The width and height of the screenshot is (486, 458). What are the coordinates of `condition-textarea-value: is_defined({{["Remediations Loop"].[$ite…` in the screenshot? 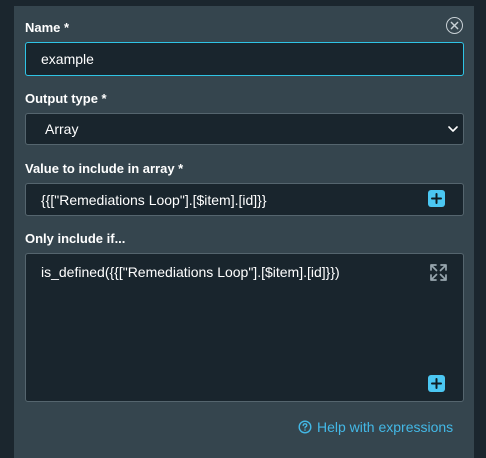 It's located at (190, 272).